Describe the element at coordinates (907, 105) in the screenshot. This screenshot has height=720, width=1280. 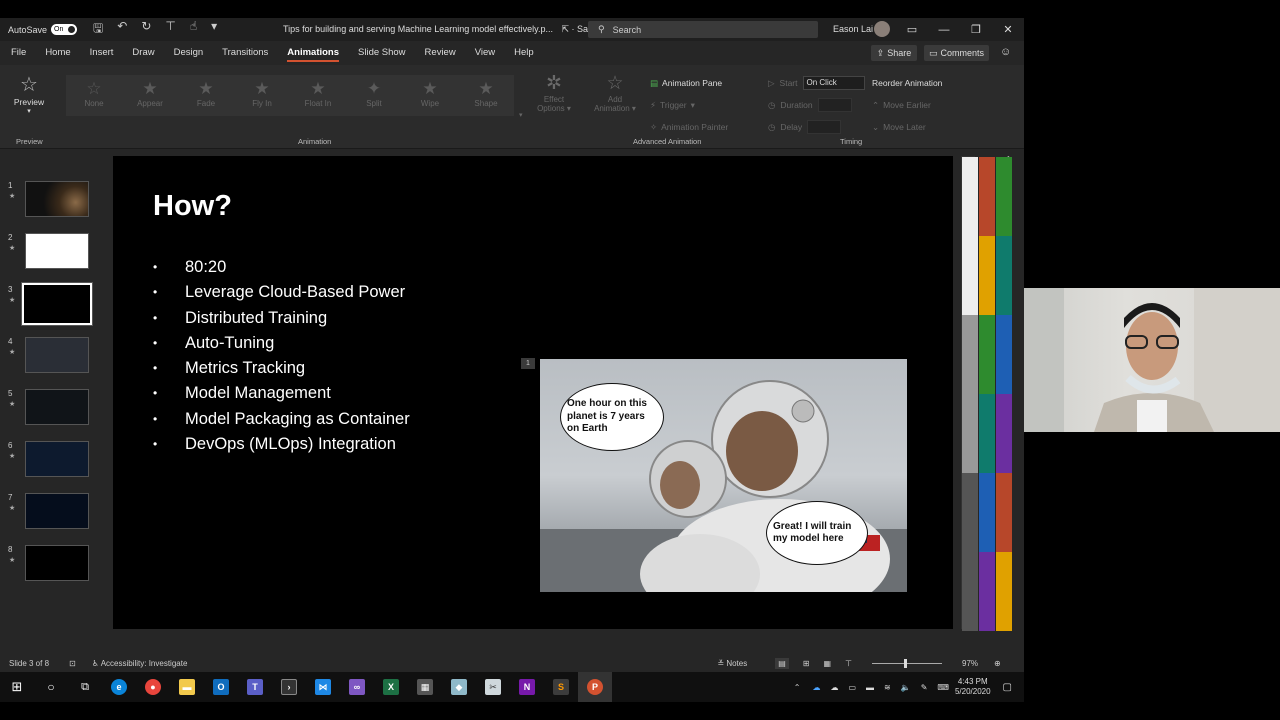
I see `move-earlier-button: ⌃ Move Earlier` at that location.